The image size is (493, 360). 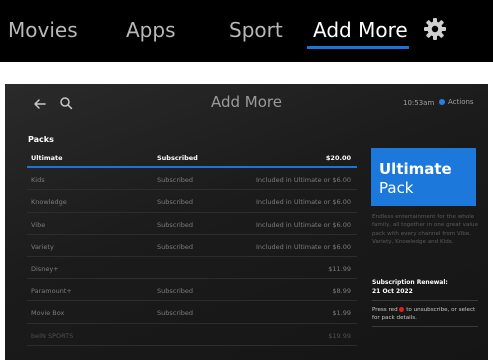 What do you see at coordinates (47, 158) in the screenshot?
I see `pack-name: Ultimate` at bounding box center [47, 158].